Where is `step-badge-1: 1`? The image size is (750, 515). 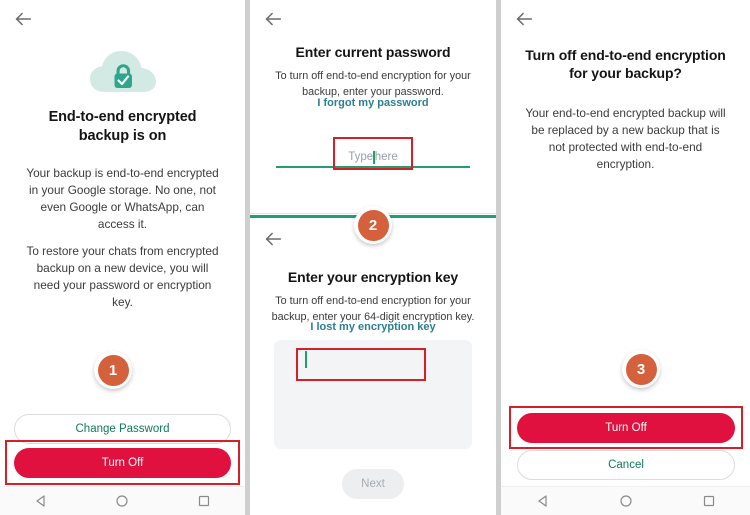 step-badge-1: 1 is located at coordinates (113, 370).